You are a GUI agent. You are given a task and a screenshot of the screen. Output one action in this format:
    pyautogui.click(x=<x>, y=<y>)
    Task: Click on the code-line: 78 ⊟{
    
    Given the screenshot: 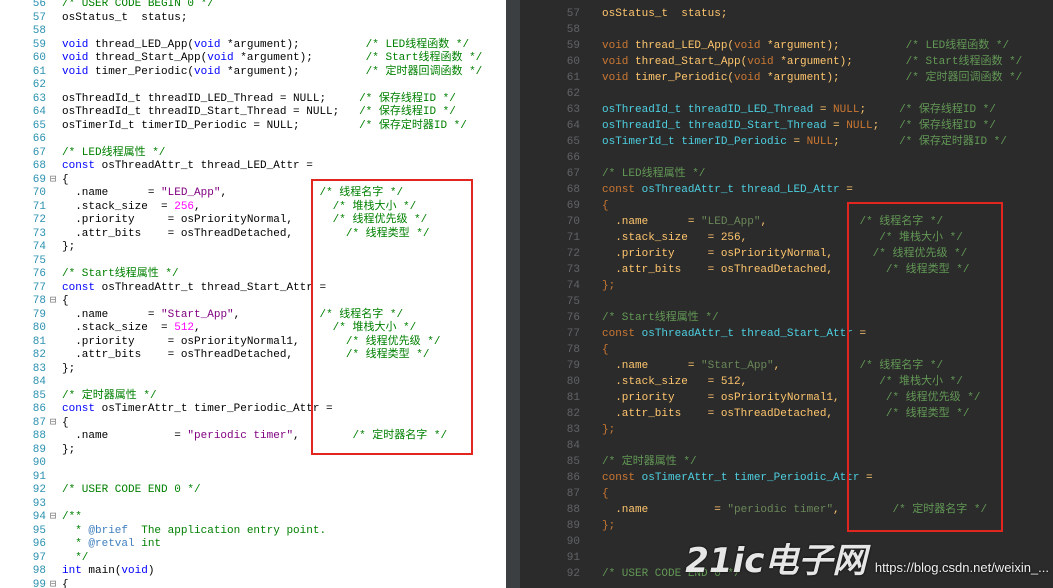 What is the action you would take?
    pyautogui.click(x=34, y=302)
    